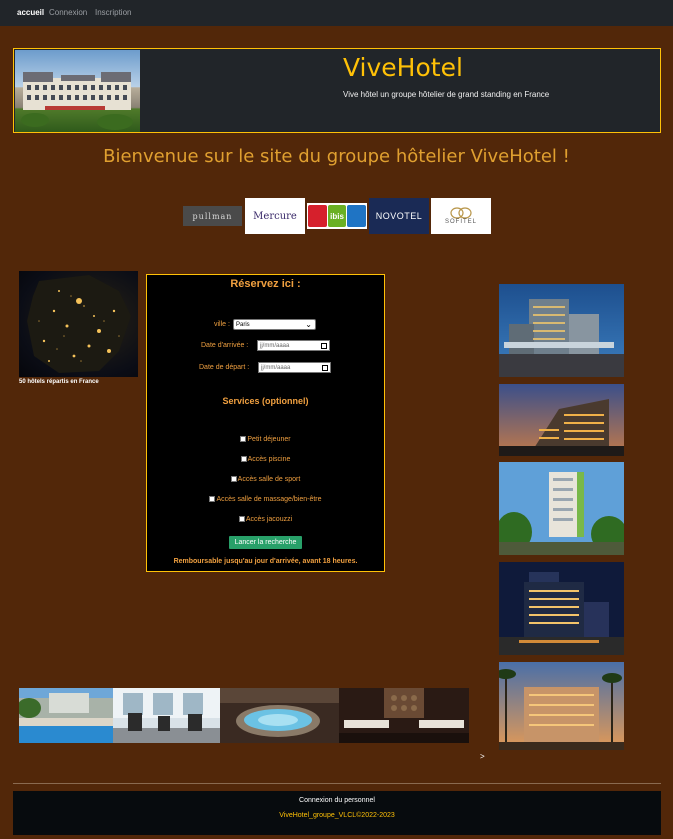  What do you see at coordinates (59, 382) in the screenshot?
I see `france-caption: 50 hôtels répartis en France` at bounding box center [59, 382].